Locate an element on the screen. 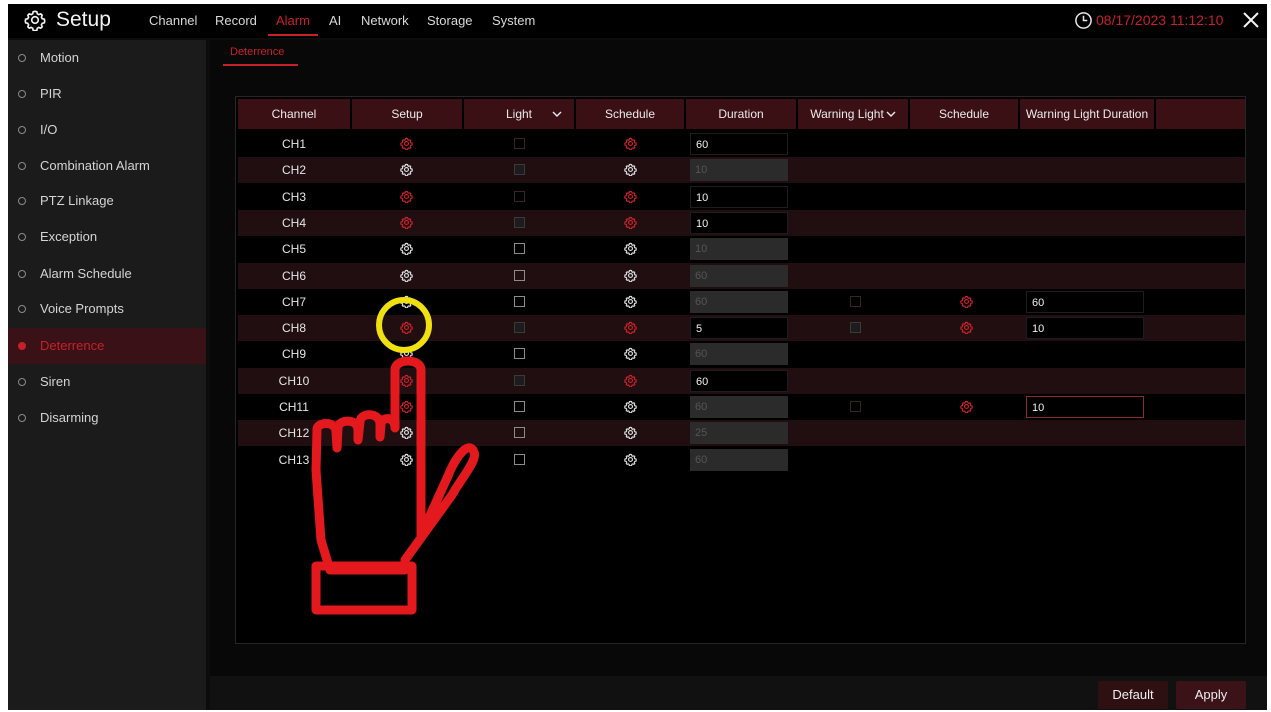  table-row: CH1 60 is located at coordinates (741, 144).